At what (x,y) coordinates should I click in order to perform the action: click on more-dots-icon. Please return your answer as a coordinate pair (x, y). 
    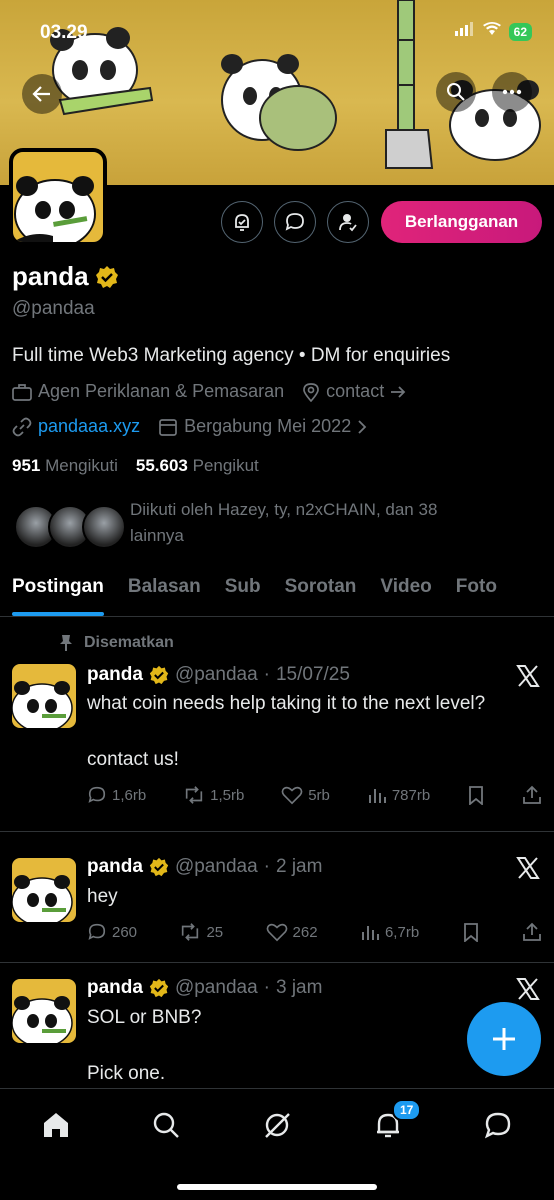
    Looking at the image, I should click on (512, 92).